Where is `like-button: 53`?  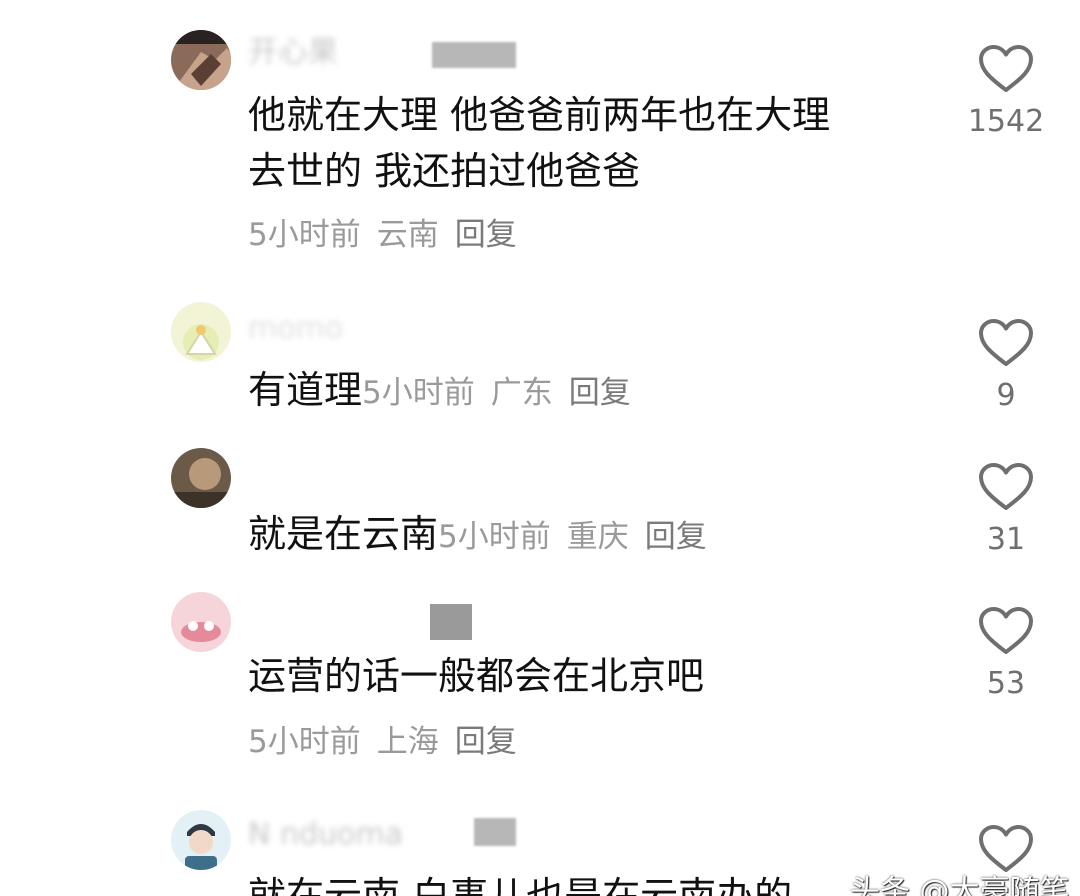 like-button: 53 is located at coordinates (1006, 654).